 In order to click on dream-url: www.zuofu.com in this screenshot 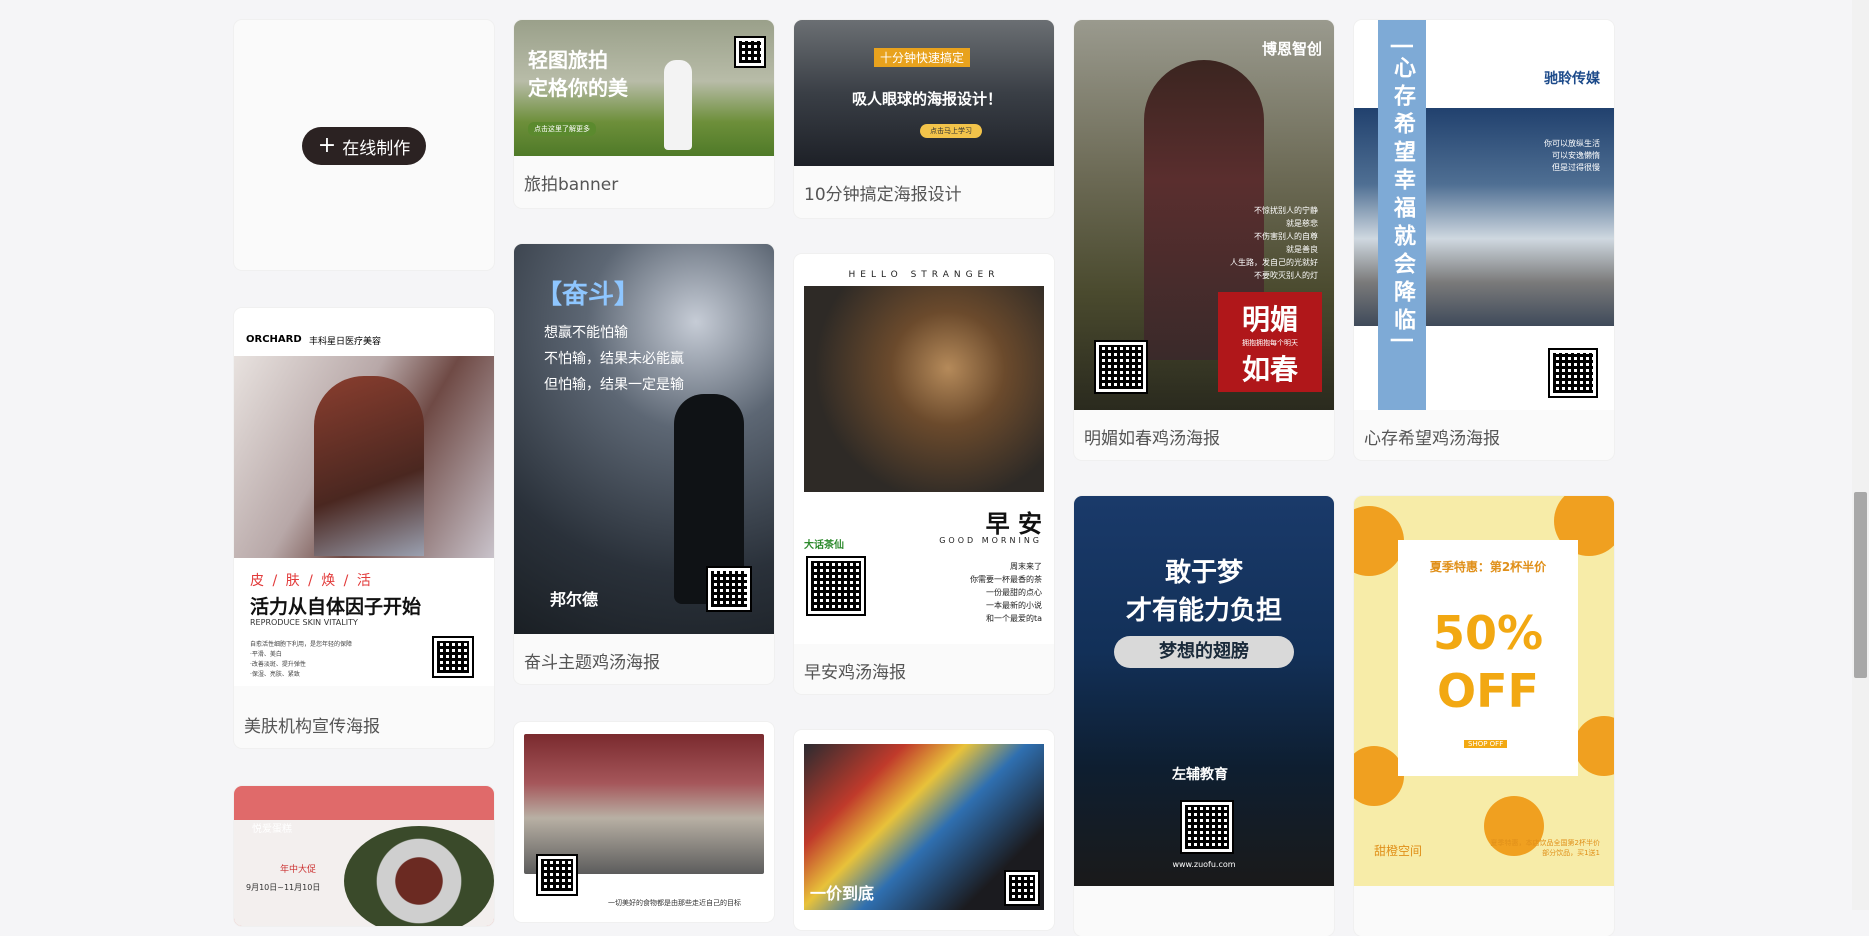, I will do `click(1204, 864)`.